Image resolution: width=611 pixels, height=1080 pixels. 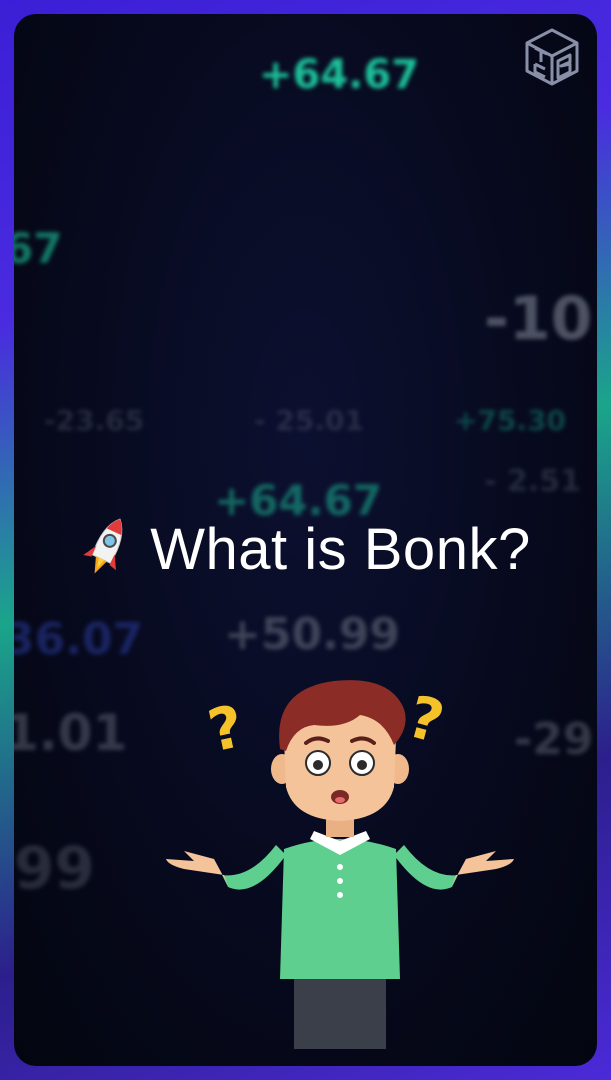 What do you see at coordinates (312, 634) in the screenshot?
I see `bg-number: +50.99` at bounding box center [312, 634].